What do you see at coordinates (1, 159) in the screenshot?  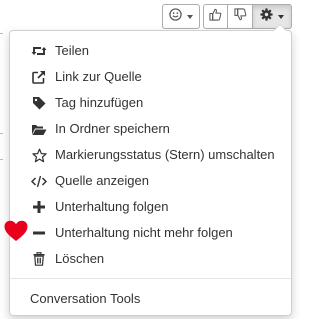 I see `background-page-edge` at bounding box center [1, 159].